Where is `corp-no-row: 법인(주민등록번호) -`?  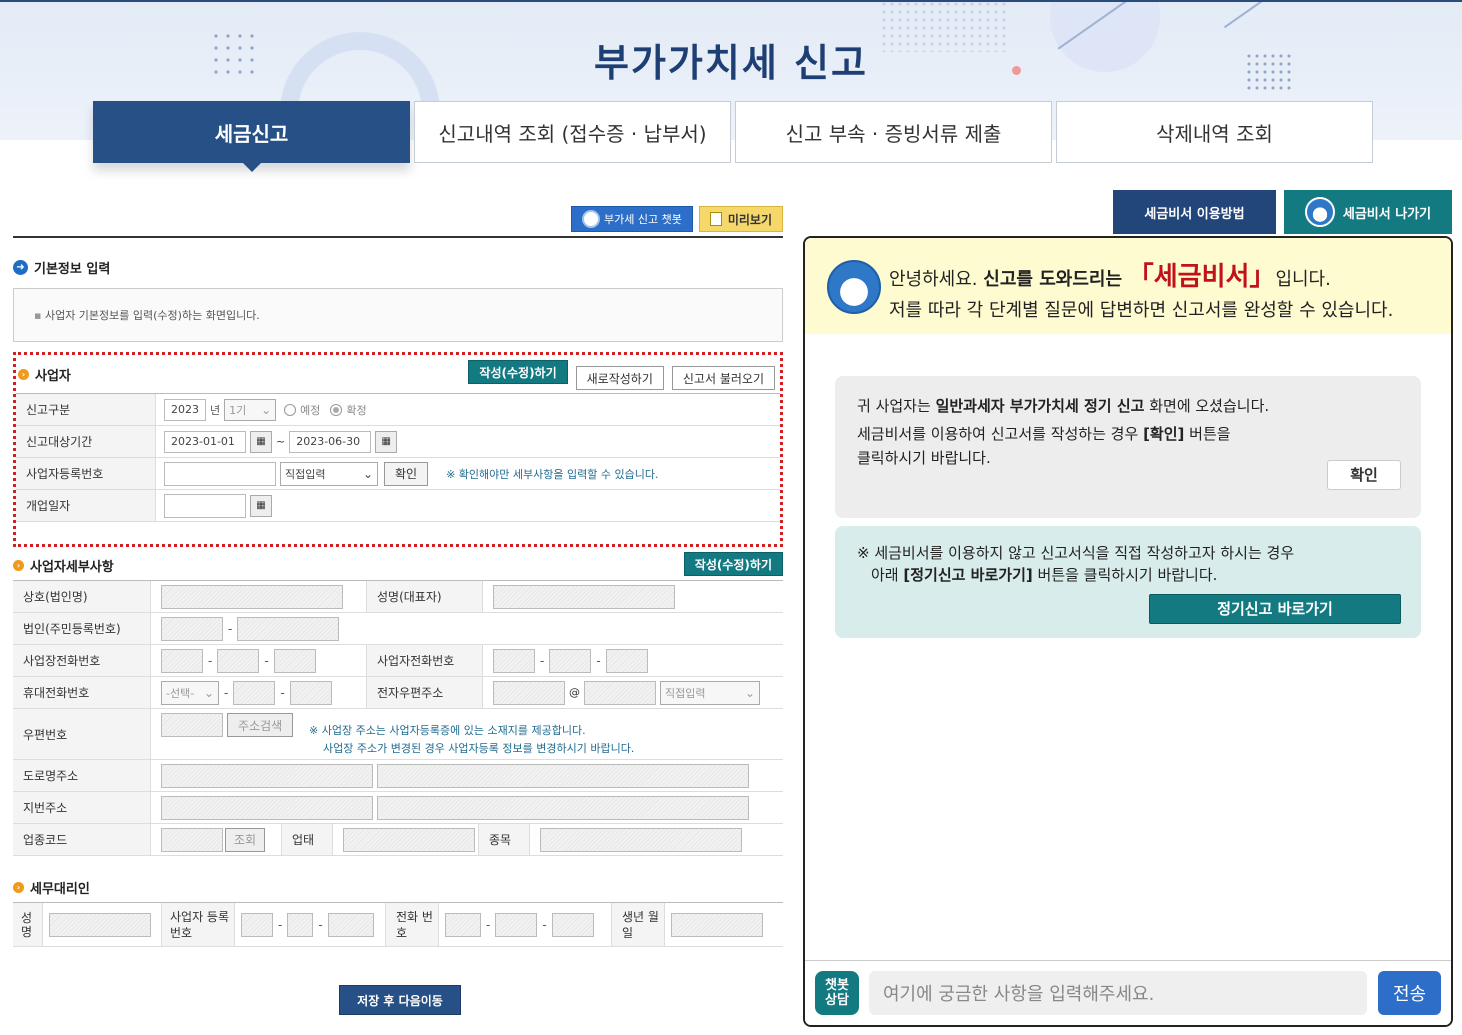
corp-no-row: 법인(주민등록번호) - is located at coordinates (398, 629).